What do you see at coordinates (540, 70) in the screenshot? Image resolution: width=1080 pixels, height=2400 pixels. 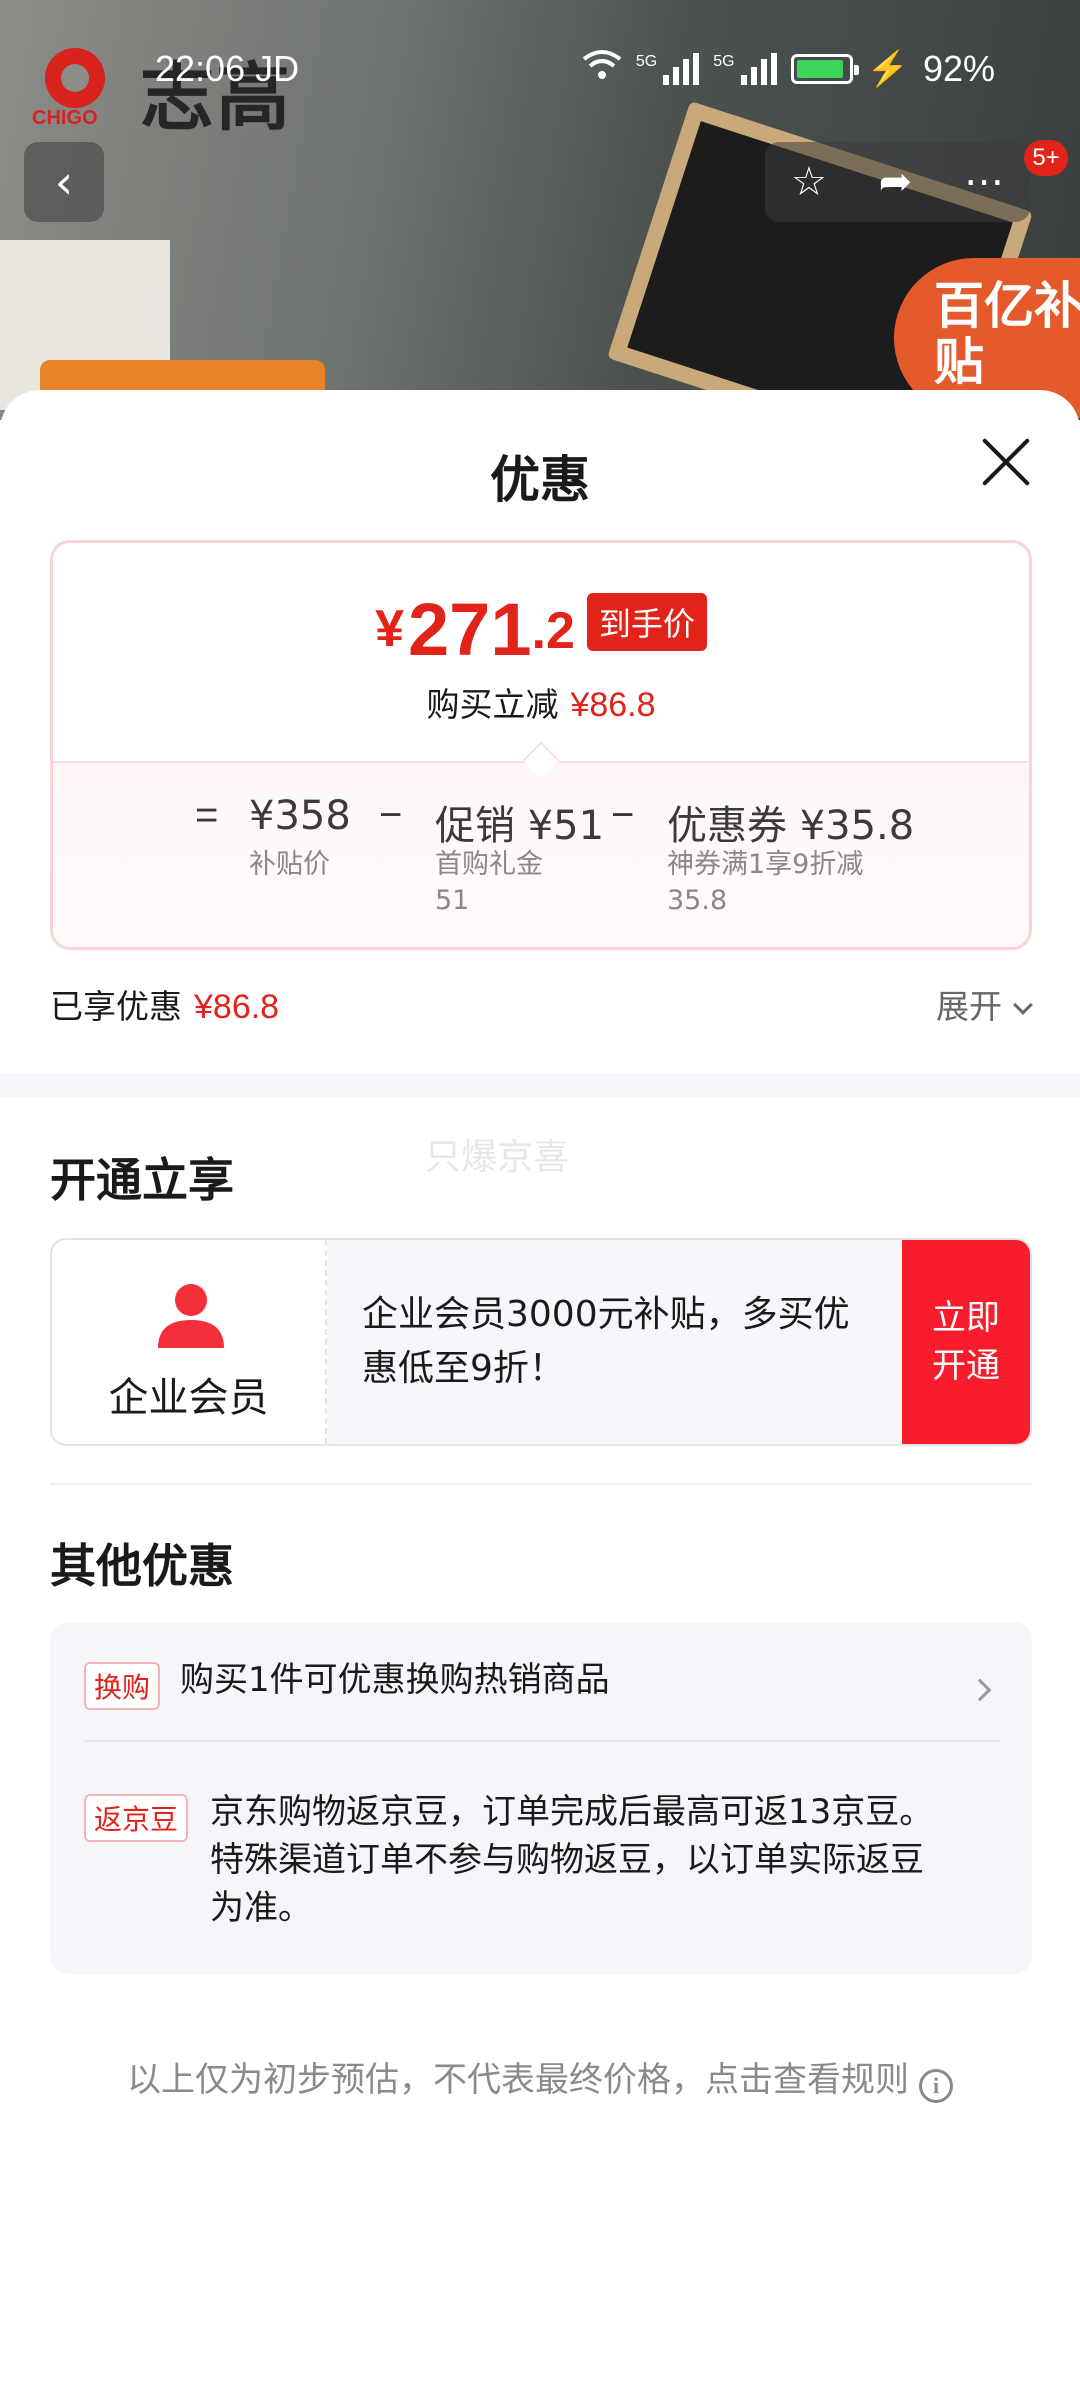 I see `status-bar: 22:06 JD 5G 5G ⚡ 92%` at bounding box center [540, 70].